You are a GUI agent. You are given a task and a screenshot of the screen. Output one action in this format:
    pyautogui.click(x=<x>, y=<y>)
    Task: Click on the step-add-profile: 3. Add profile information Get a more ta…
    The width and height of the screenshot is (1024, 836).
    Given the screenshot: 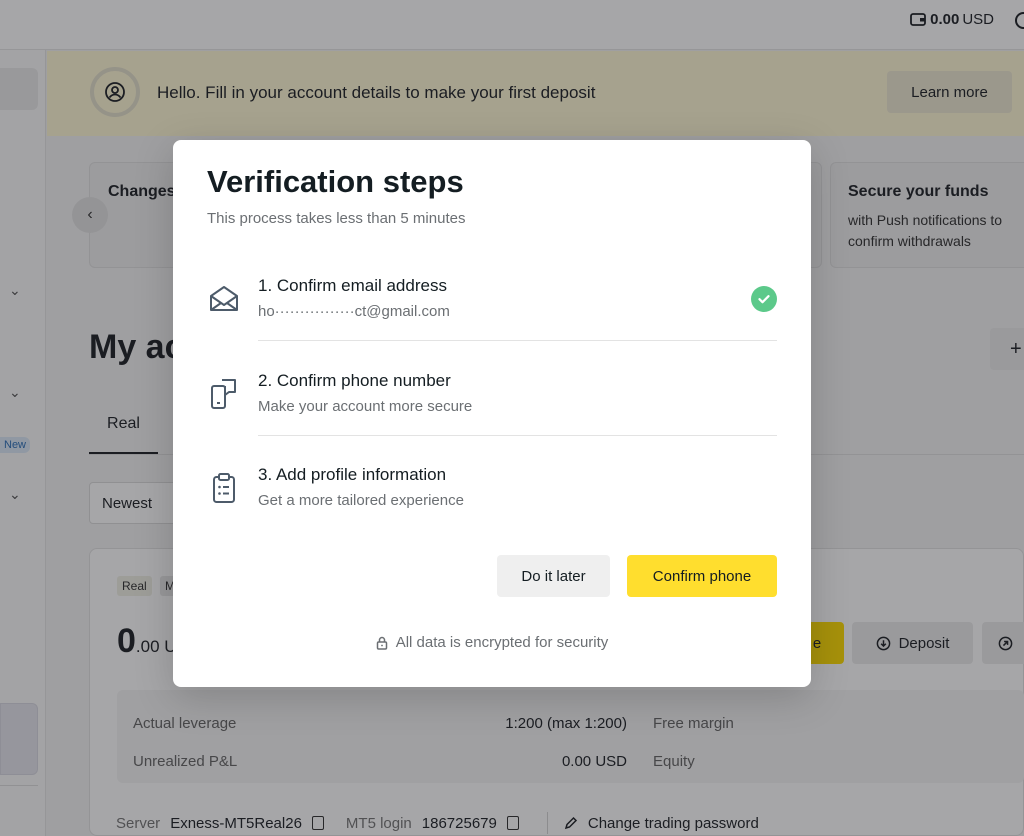 What is the action you would take?
    pyautogui.click(x=492, y=512)
    